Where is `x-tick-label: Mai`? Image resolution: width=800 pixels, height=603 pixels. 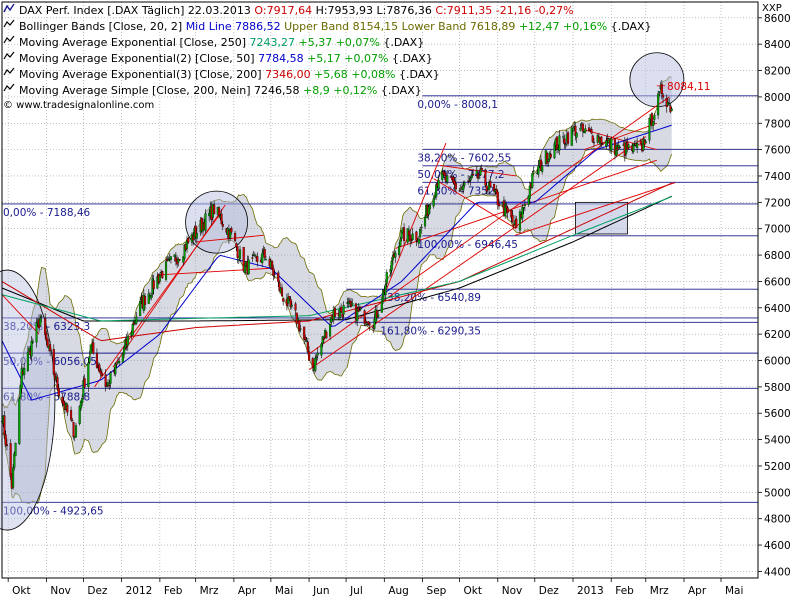 x-tick-label: Mai is located at coordinates (284, 591).